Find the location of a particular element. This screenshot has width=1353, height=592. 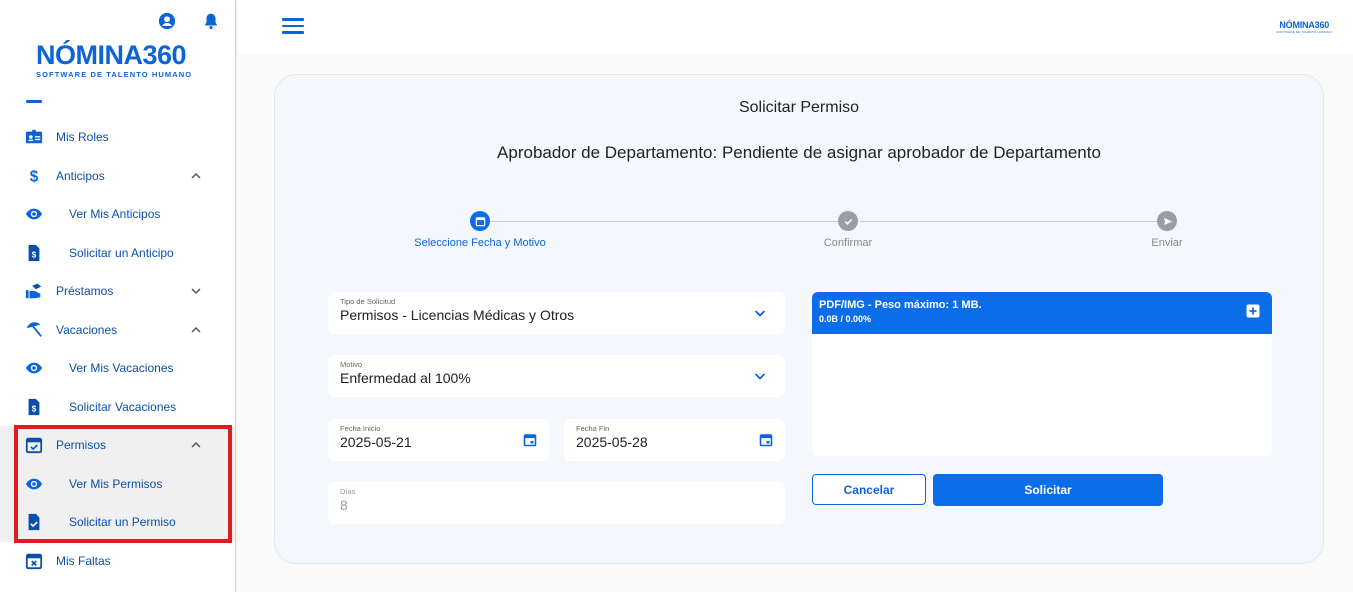

motivo-value: Enfermedad al 100% is located at coordinates (405, 378).